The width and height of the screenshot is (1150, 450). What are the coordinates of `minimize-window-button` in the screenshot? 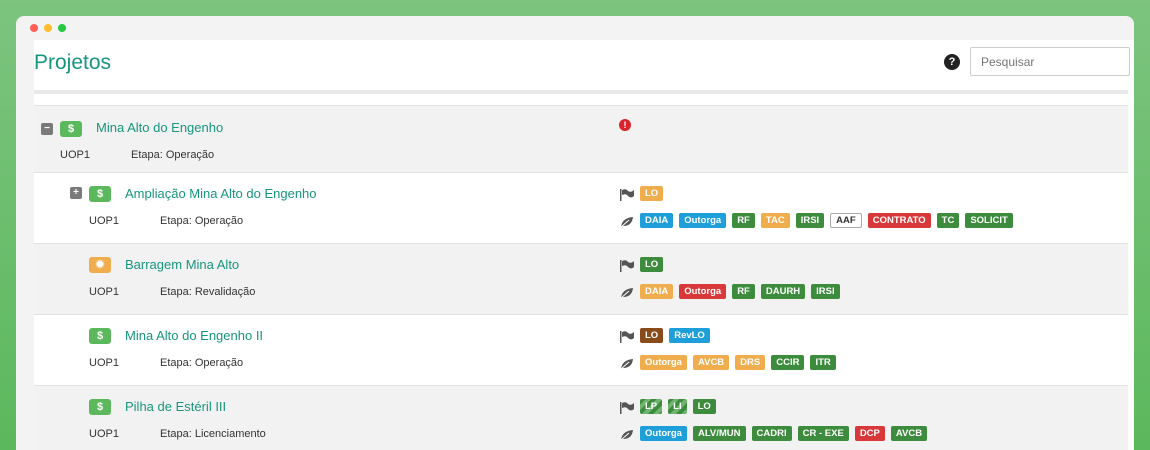 It's located at (48, 28).